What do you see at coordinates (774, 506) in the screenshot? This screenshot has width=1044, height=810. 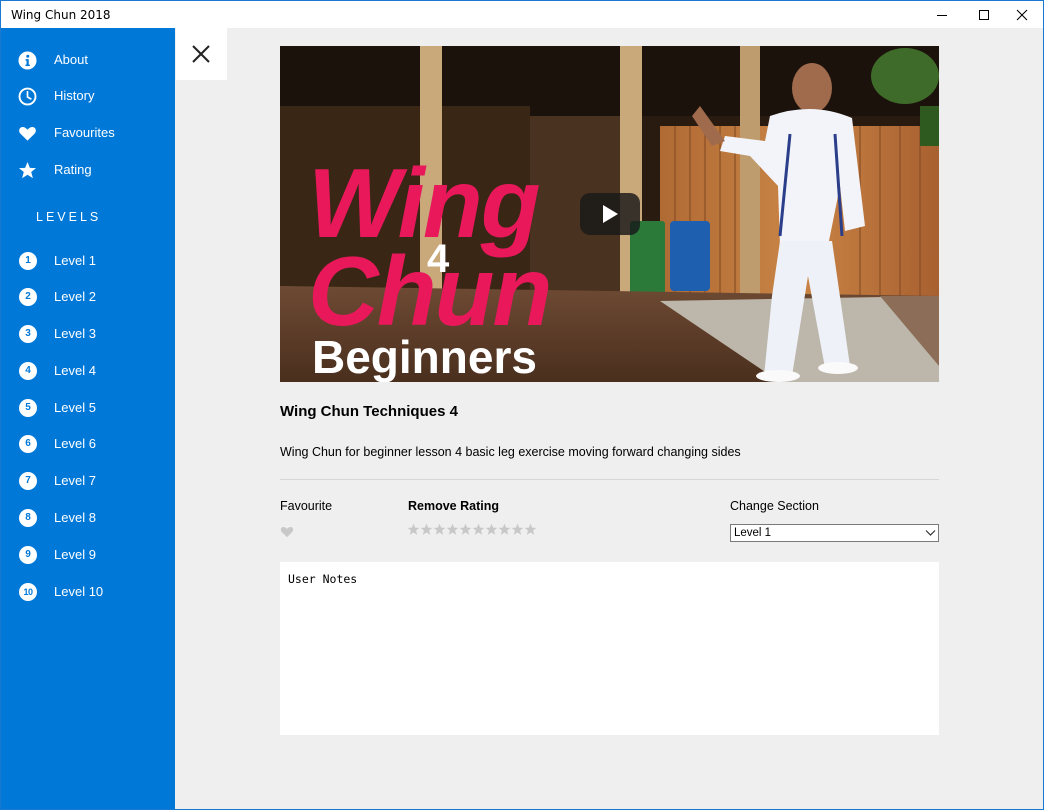 I see `change-section-label: Change Section` at bounding box center [774, 506].